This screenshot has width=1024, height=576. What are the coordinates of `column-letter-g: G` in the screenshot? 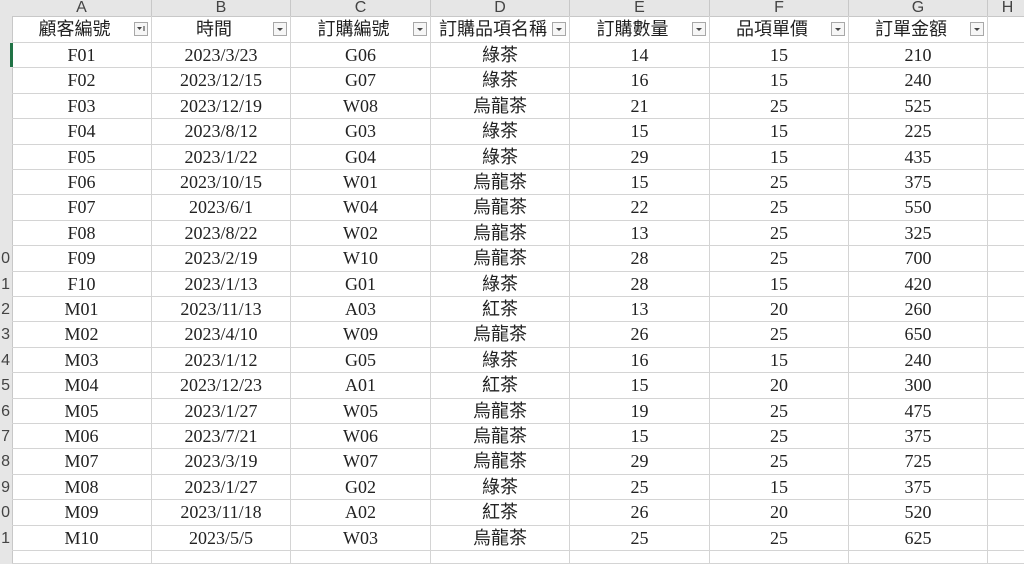 It's located at (918, 8).